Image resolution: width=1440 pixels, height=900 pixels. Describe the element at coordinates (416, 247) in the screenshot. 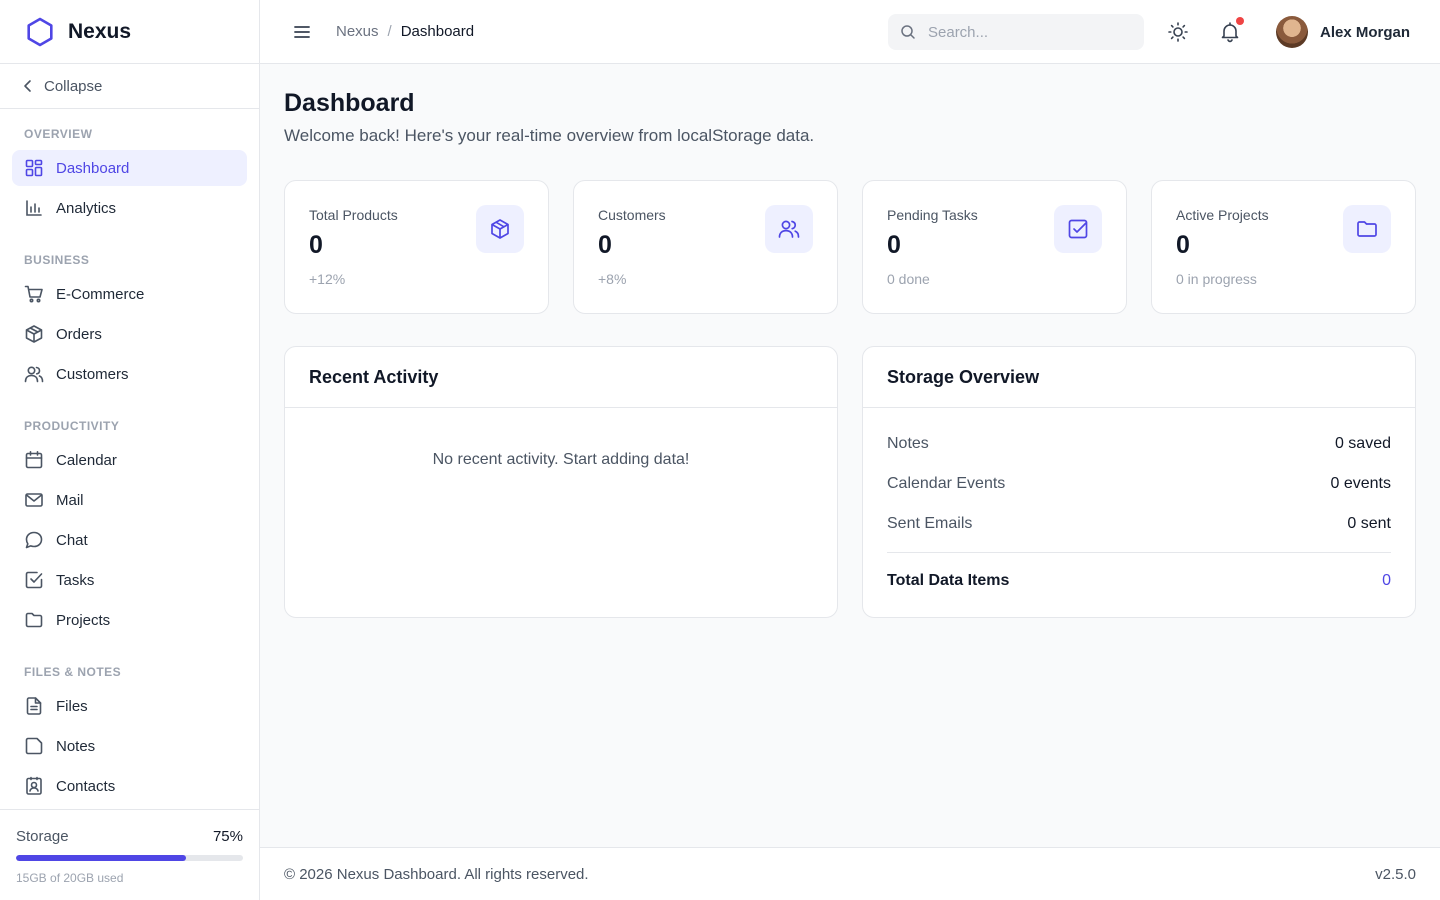

I see `stat-card-total-products: Total Products 0 +12%` at that location.